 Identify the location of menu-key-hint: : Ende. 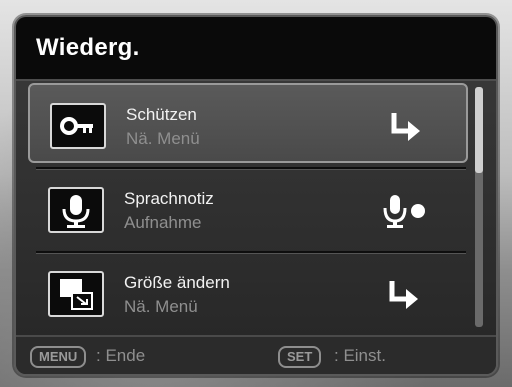
(121, 355).